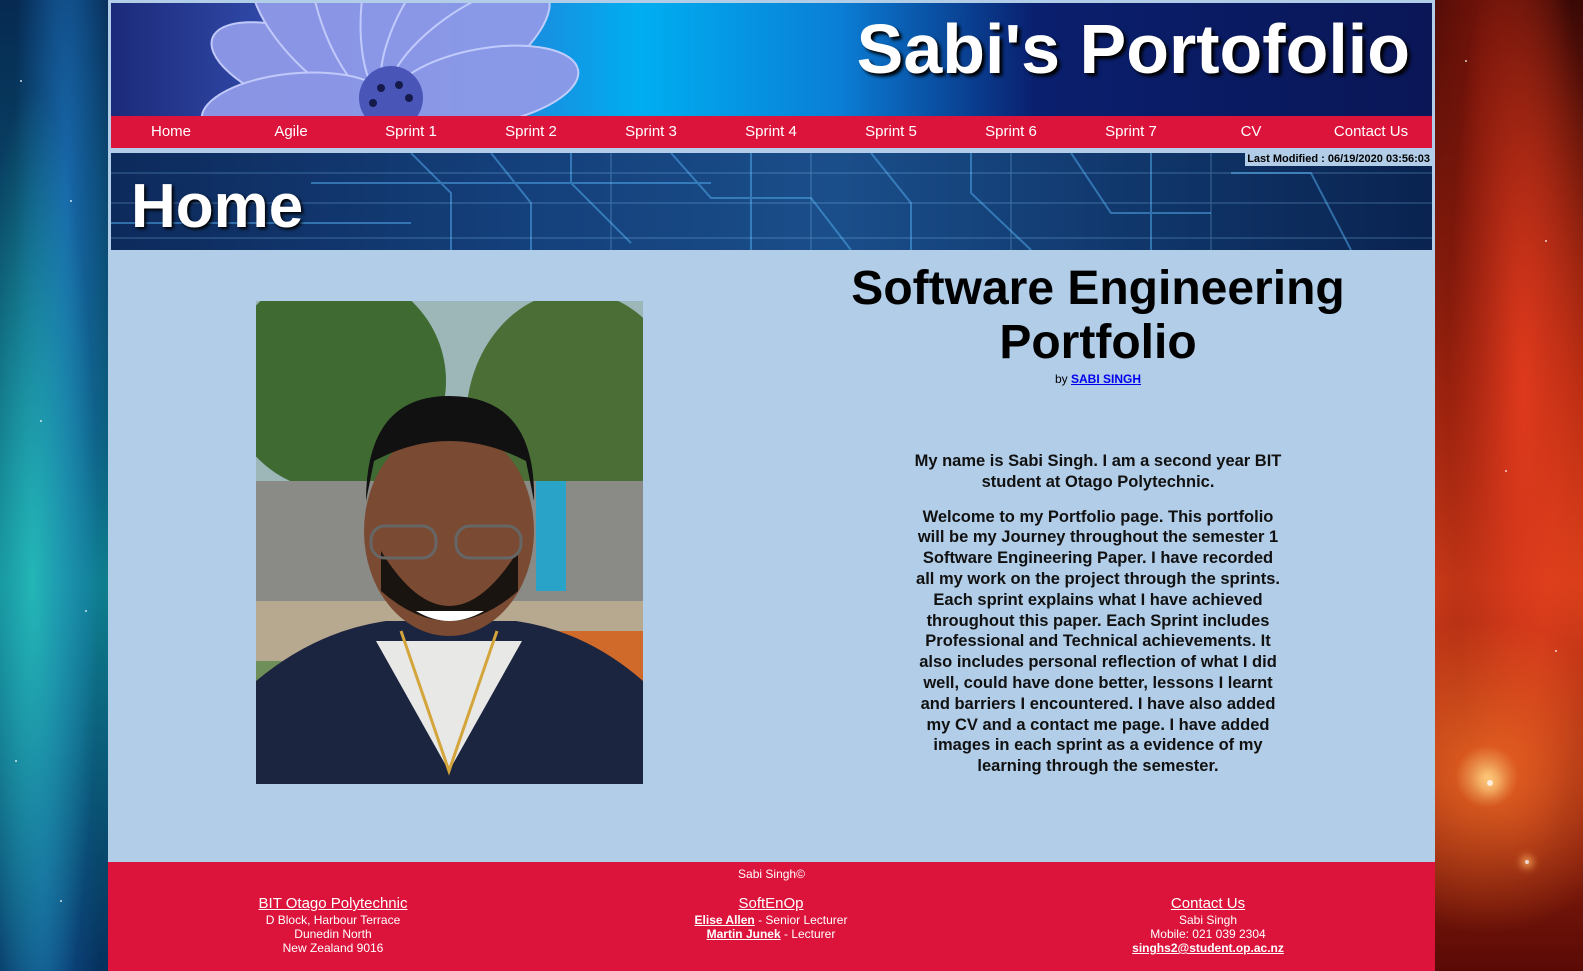 The width and height of the screenshot is (1583, 971). I want to click on lecturer-row-2: Martin Junek - Lecturer, so click(771, 934).